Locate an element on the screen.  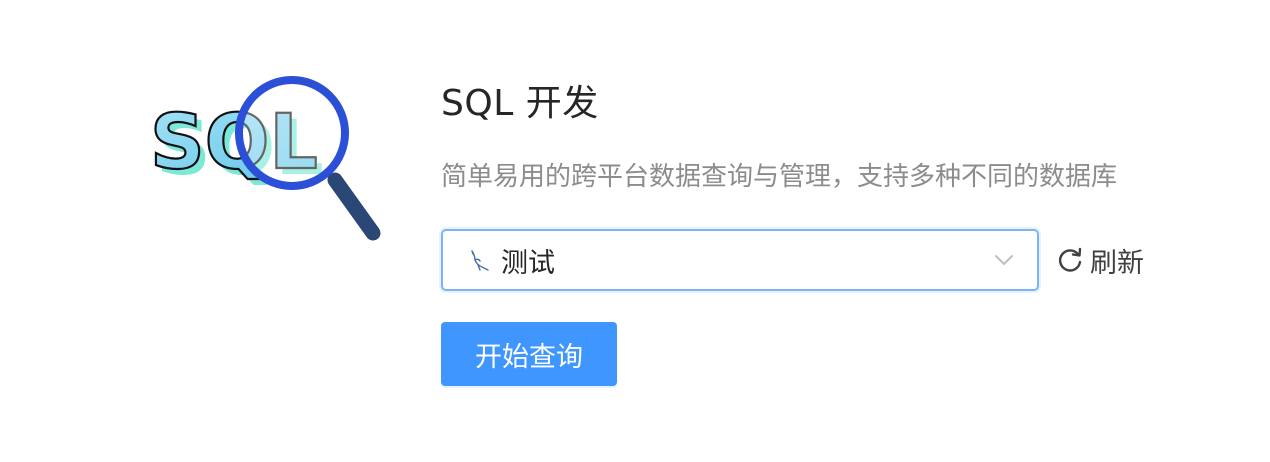
refresh-label: 刷新 is located at coordinates (1117, 263).